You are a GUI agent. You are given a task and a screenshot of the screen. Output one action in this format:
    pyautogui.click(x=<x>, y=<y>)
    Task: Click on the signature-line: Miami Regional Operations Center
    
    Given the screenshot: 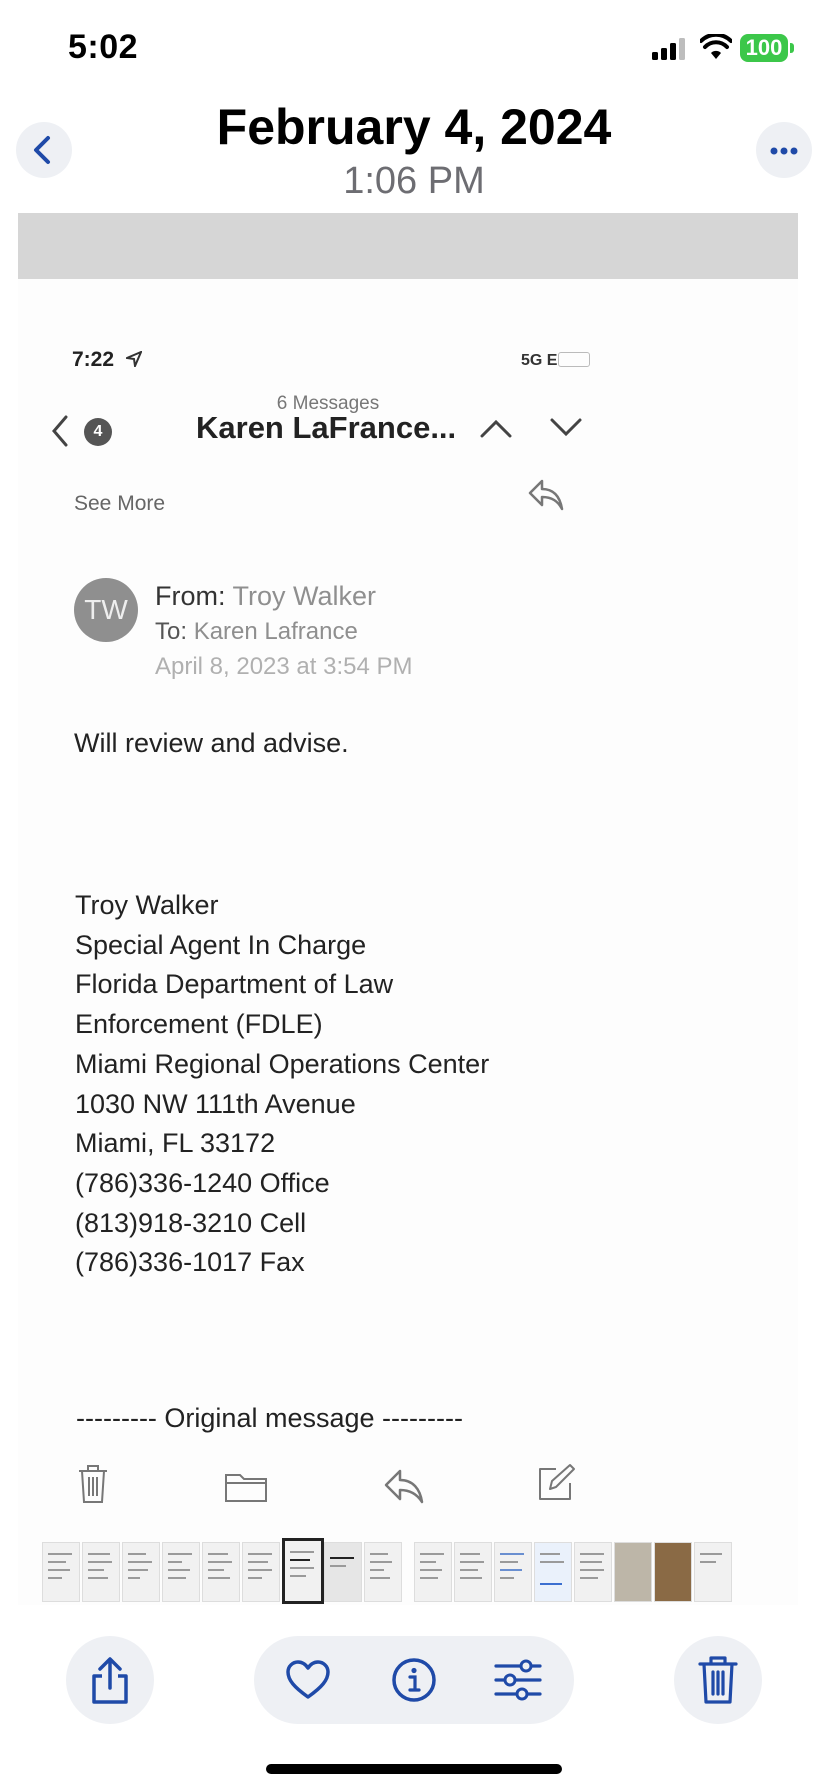 What is the action you would take?
    pyautogui.click(x=282, y=1063)
    